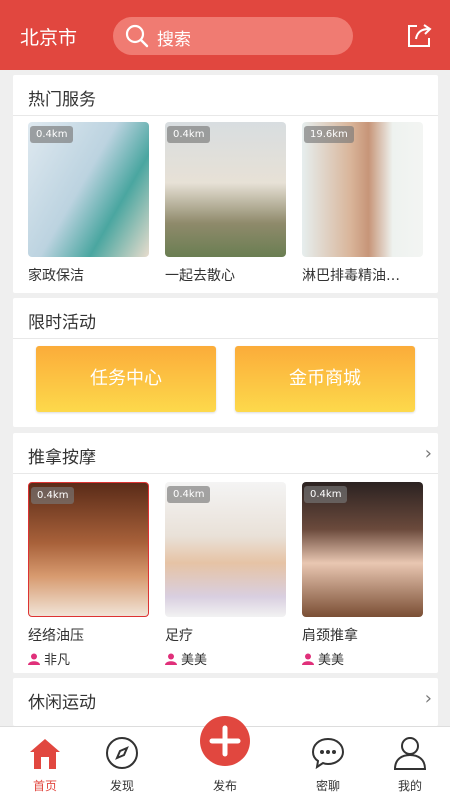 The height and width of the screenshot is (800, 450). Describe the element at coordinates (410, 753) in the screenshot. I see `person-icon` at that location.